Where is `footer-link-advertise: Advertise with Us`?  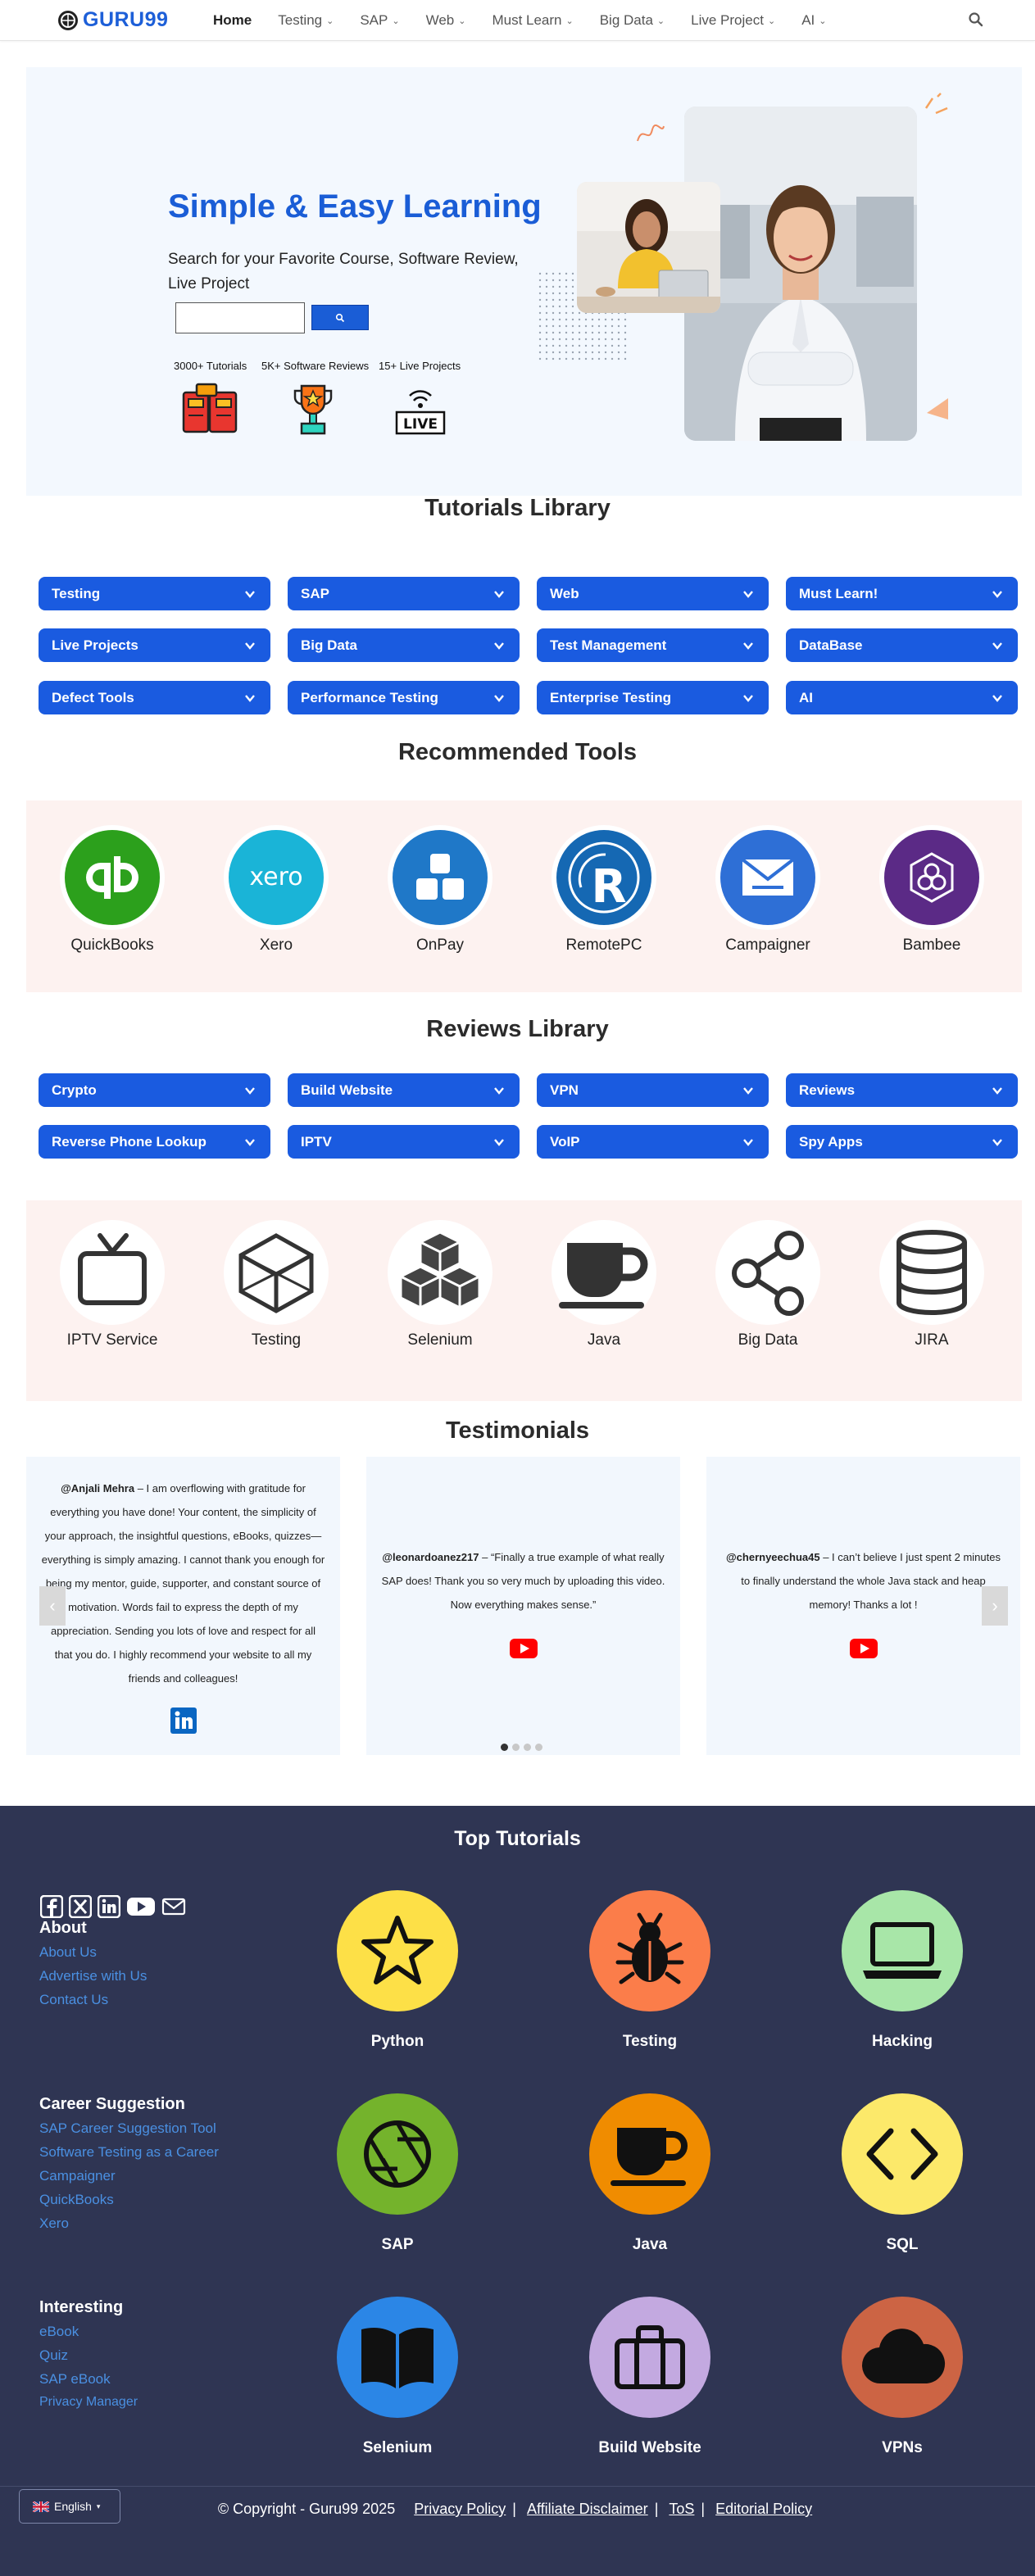 footer-link-advertise: Advertise with Us is located at coordinates (93, 1976).